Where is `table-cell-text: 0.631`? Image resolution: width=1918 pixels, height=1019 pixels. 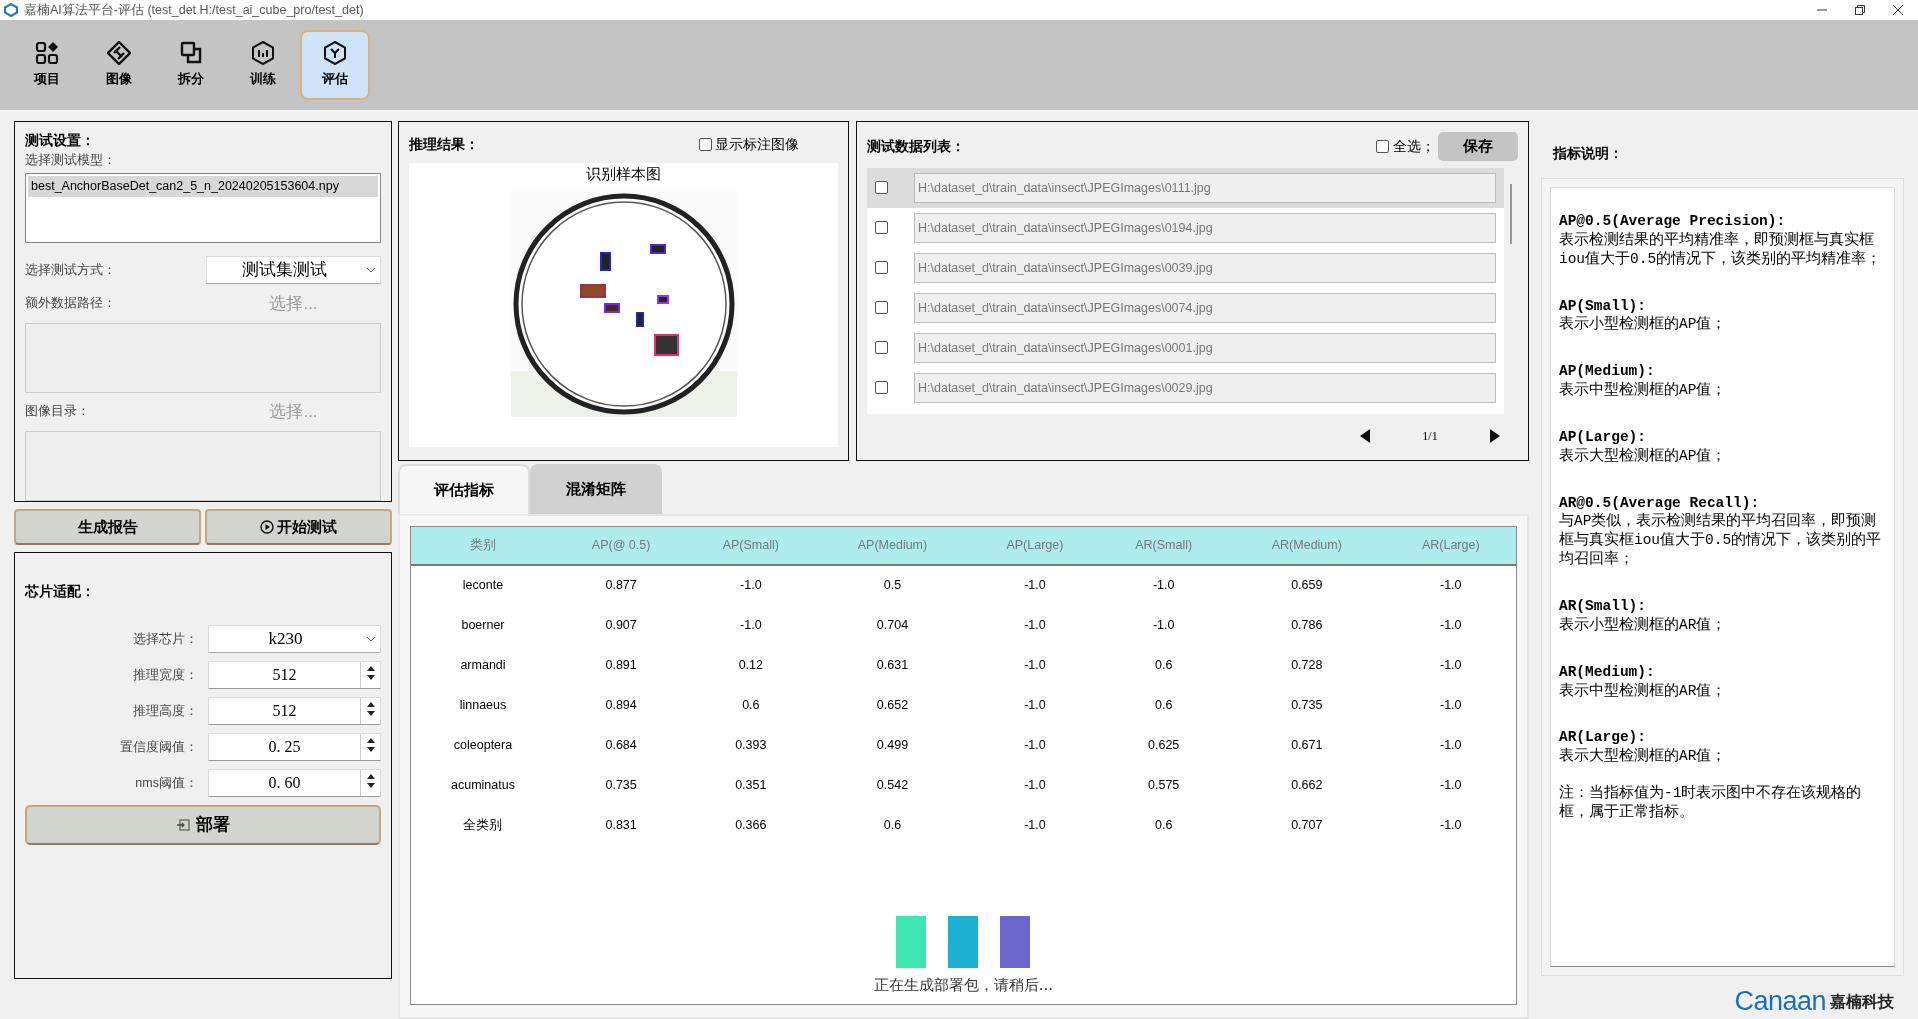 table-cell-text: 0.631 is located at coordinates (892, 665).